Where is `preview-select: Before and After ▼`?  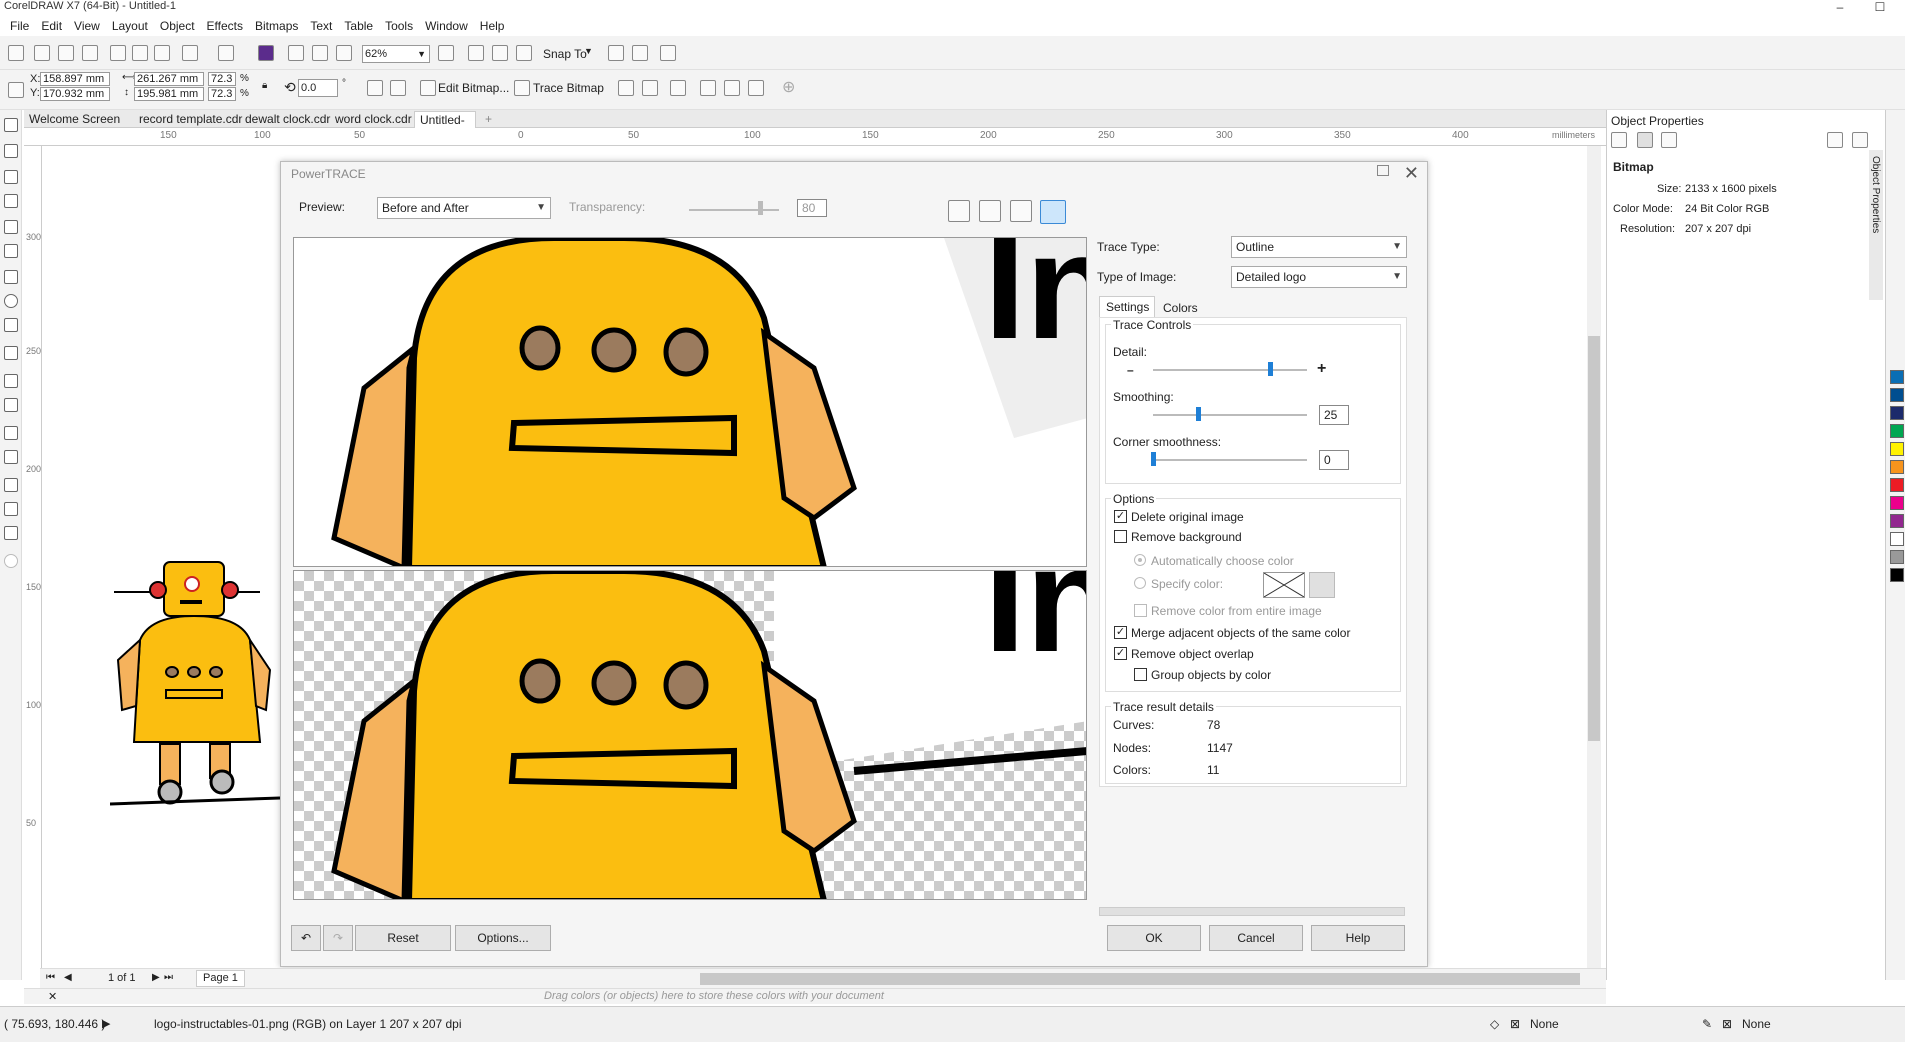
preview-select: Before and After ▼ is located at coordinates (464, 208).